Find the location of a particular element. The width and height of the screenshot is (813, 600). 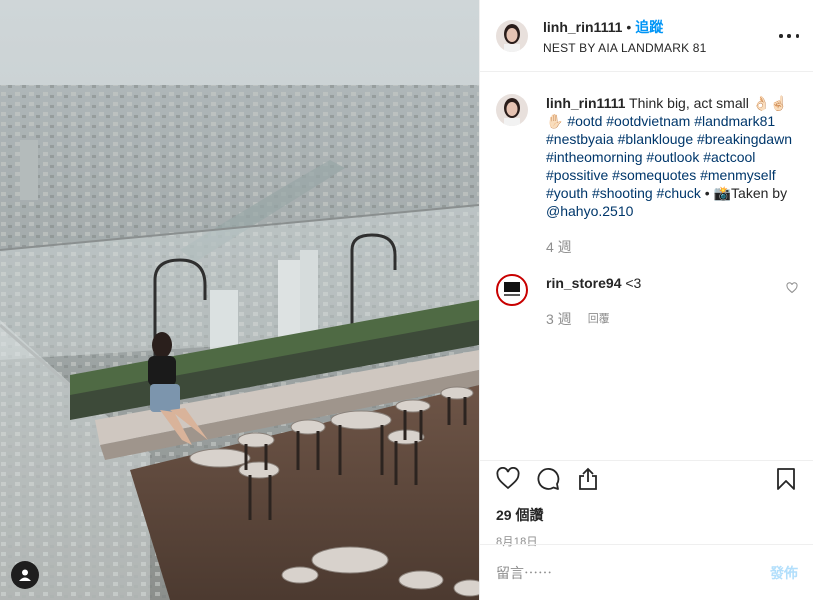

more-icon is located at coordinates (789, 36).